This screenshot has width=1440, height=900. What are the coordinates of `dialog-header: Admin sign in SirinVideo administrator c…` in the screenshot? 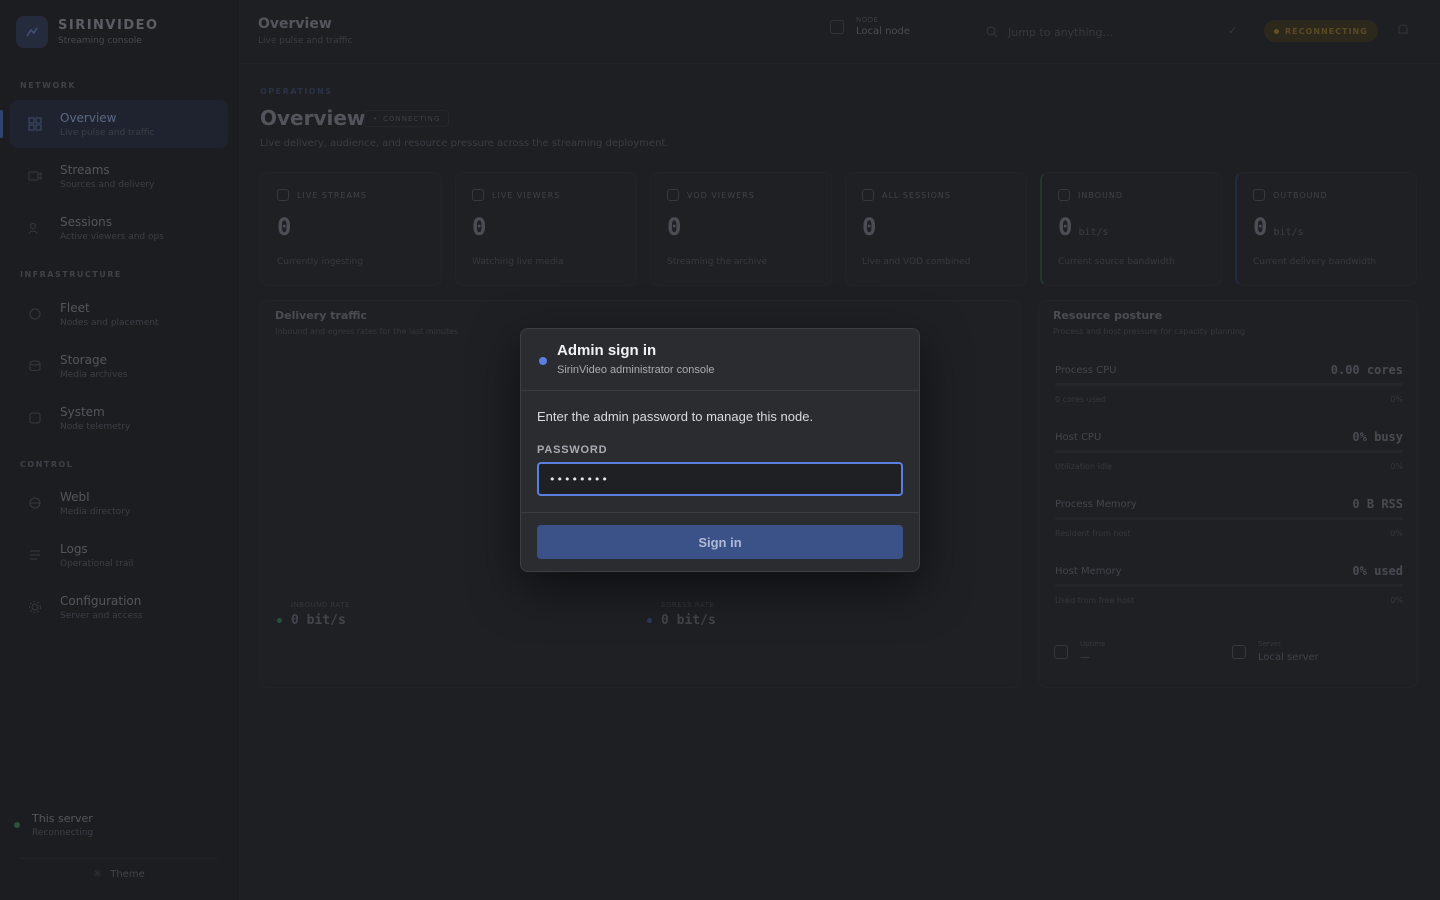 It's located at (720, 360).